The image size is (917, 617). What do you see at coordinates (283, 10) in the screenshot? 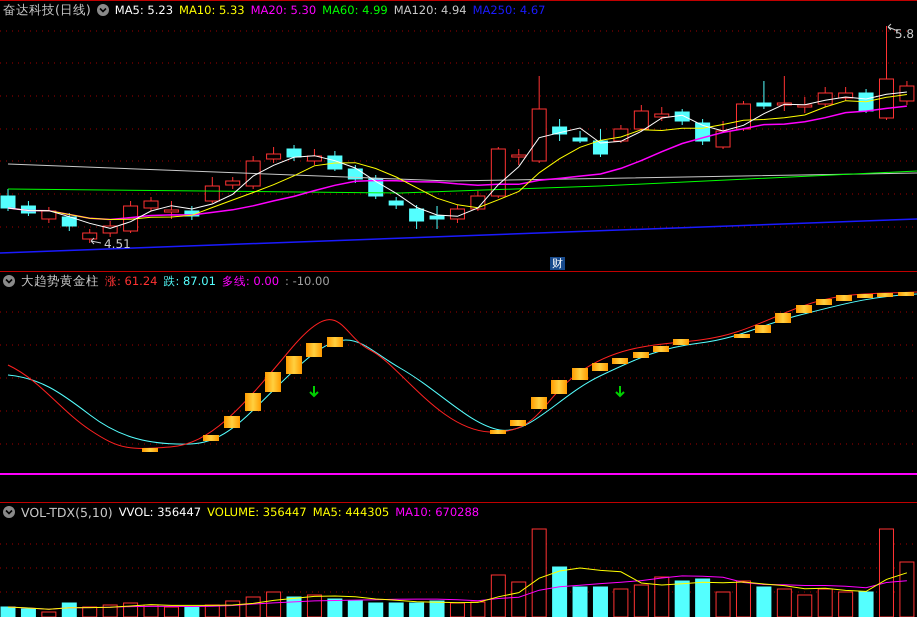
I see `indicator-value: MA20: 5.30` at bounding box center [283, 10].